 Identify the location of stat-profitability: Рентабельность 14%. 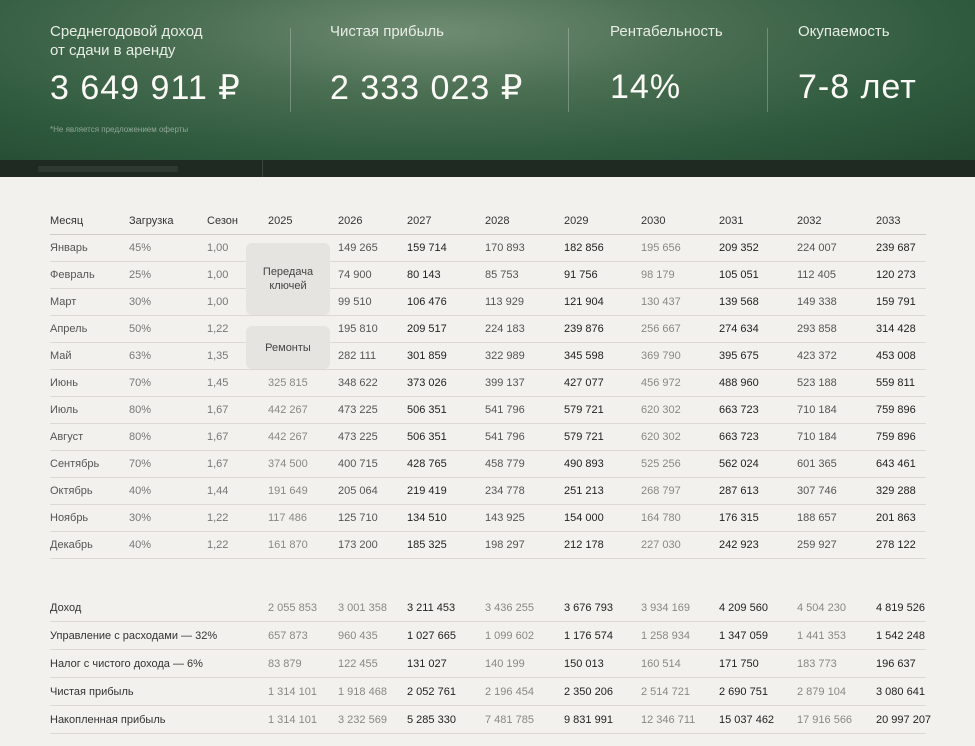
(666, 64).